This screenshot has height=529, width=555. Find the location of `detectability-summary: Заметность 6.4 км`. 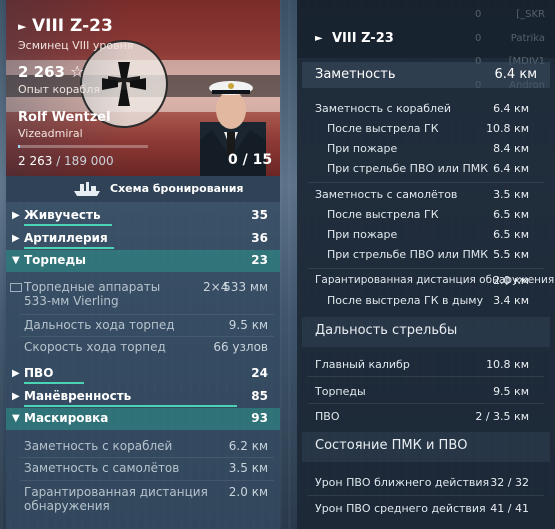

detectability-summary: Заметность 6.4 км is located at coordinates (426, 75).